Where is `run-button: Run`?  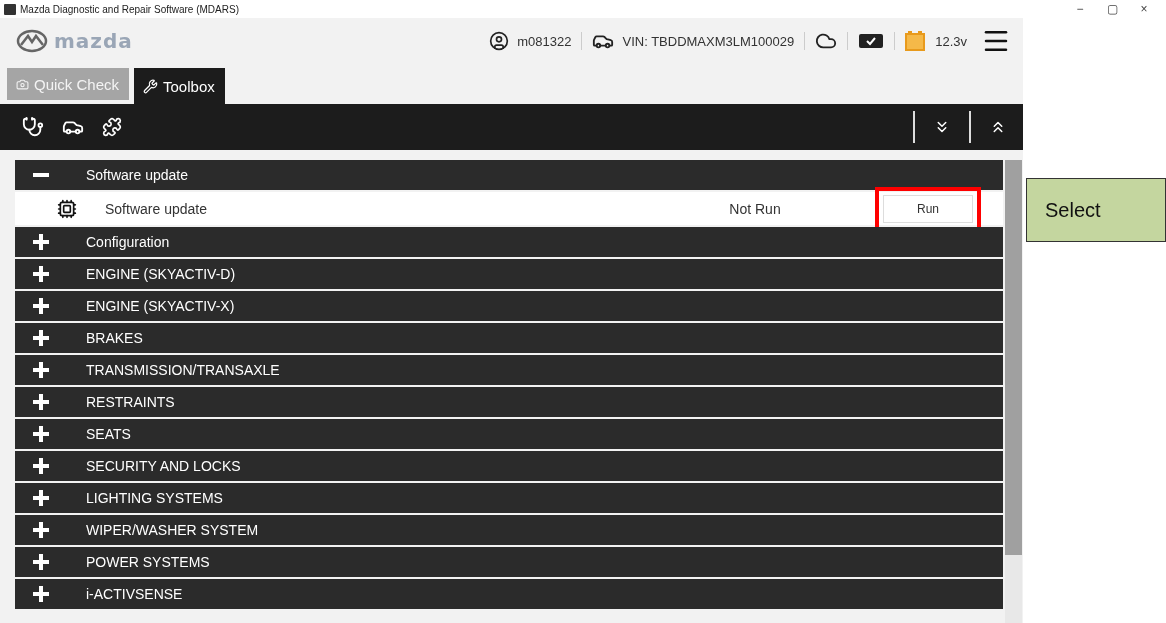 run-button: Run is located at coordinates (928, 208).